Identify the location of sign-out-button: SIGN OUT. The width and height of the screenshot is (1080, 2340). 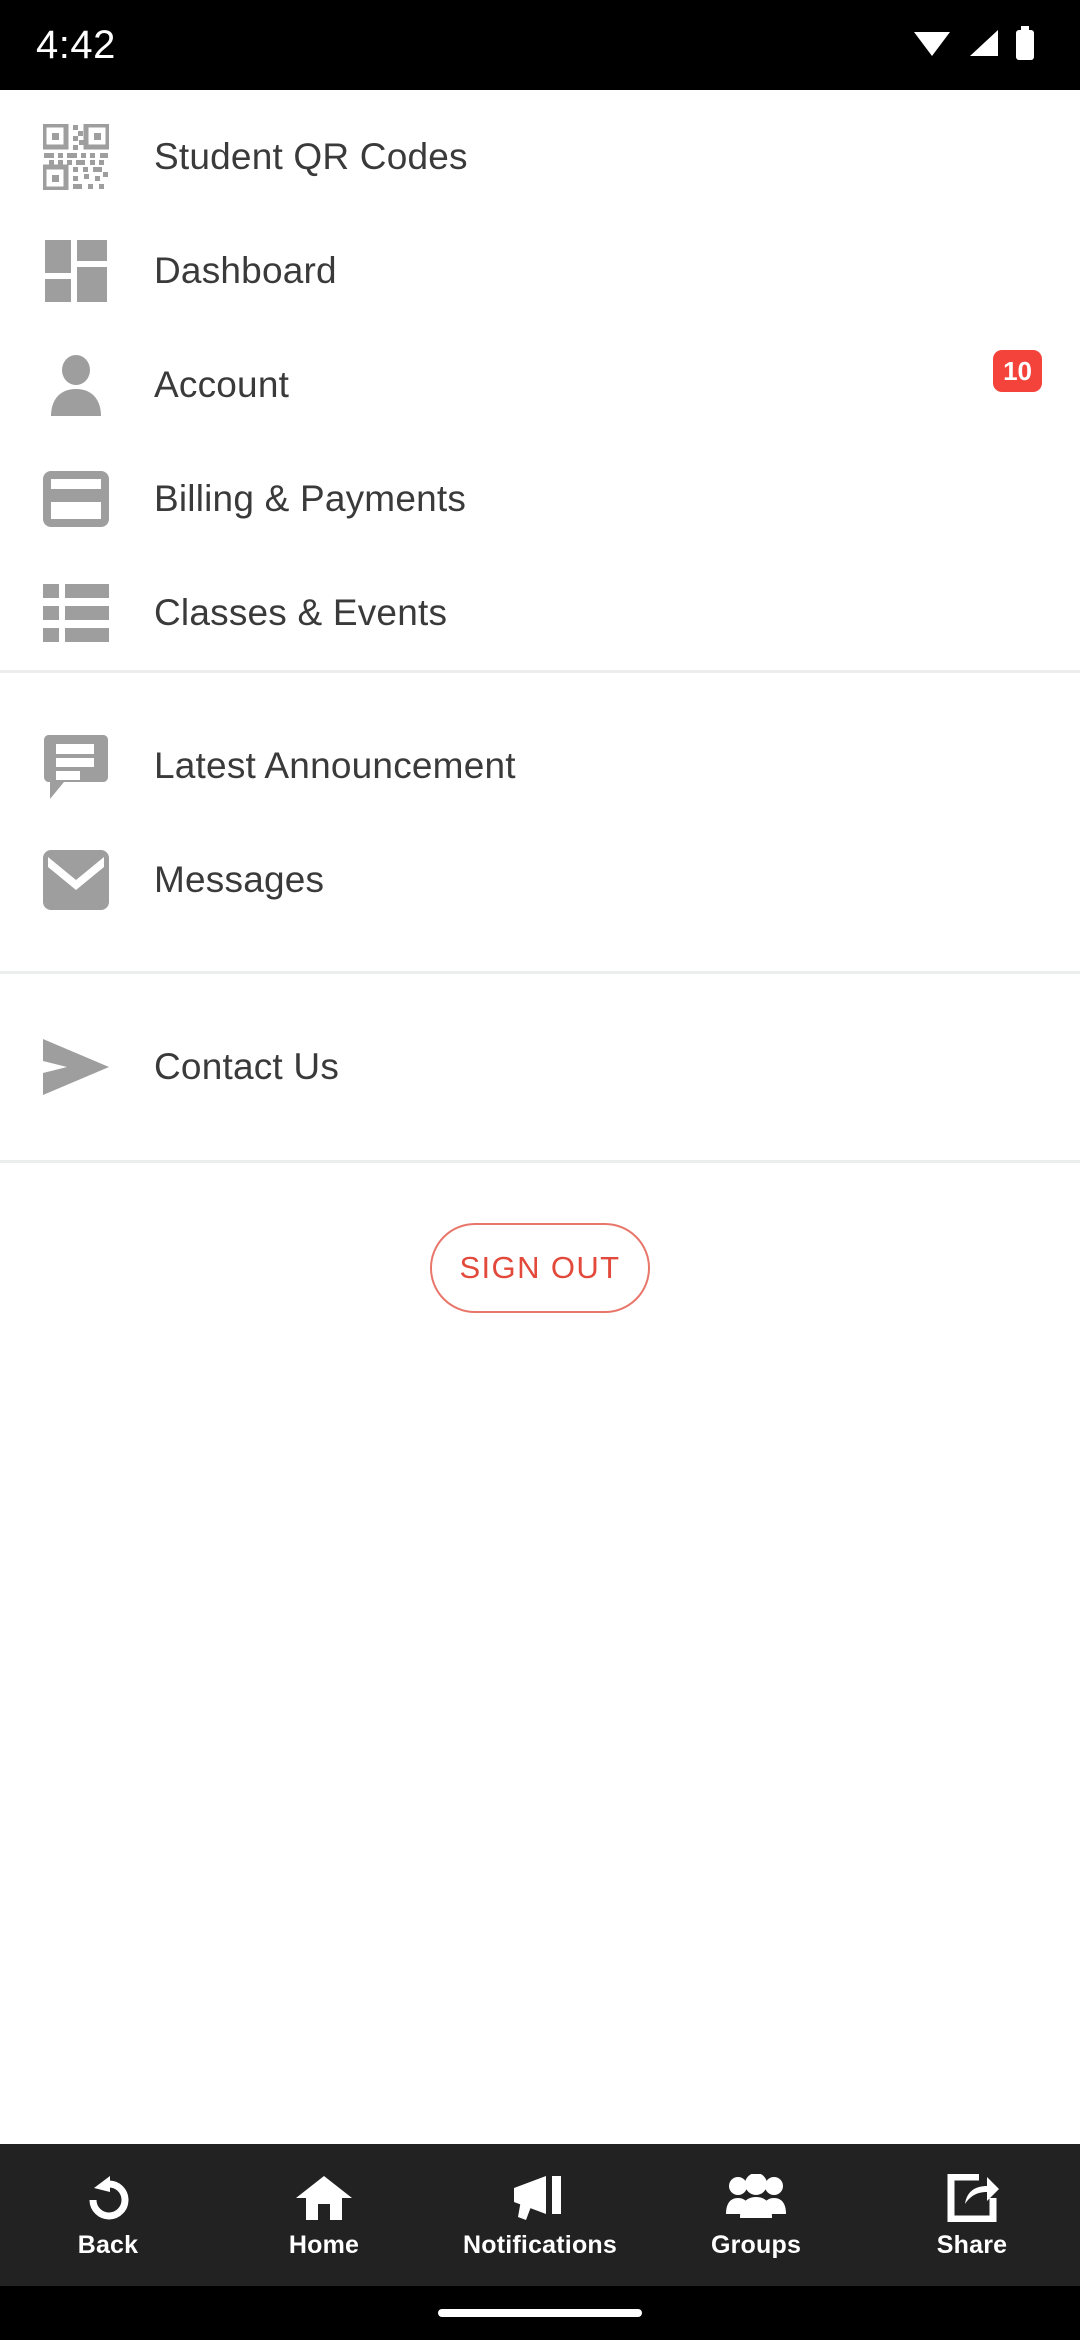
(540, 1268).